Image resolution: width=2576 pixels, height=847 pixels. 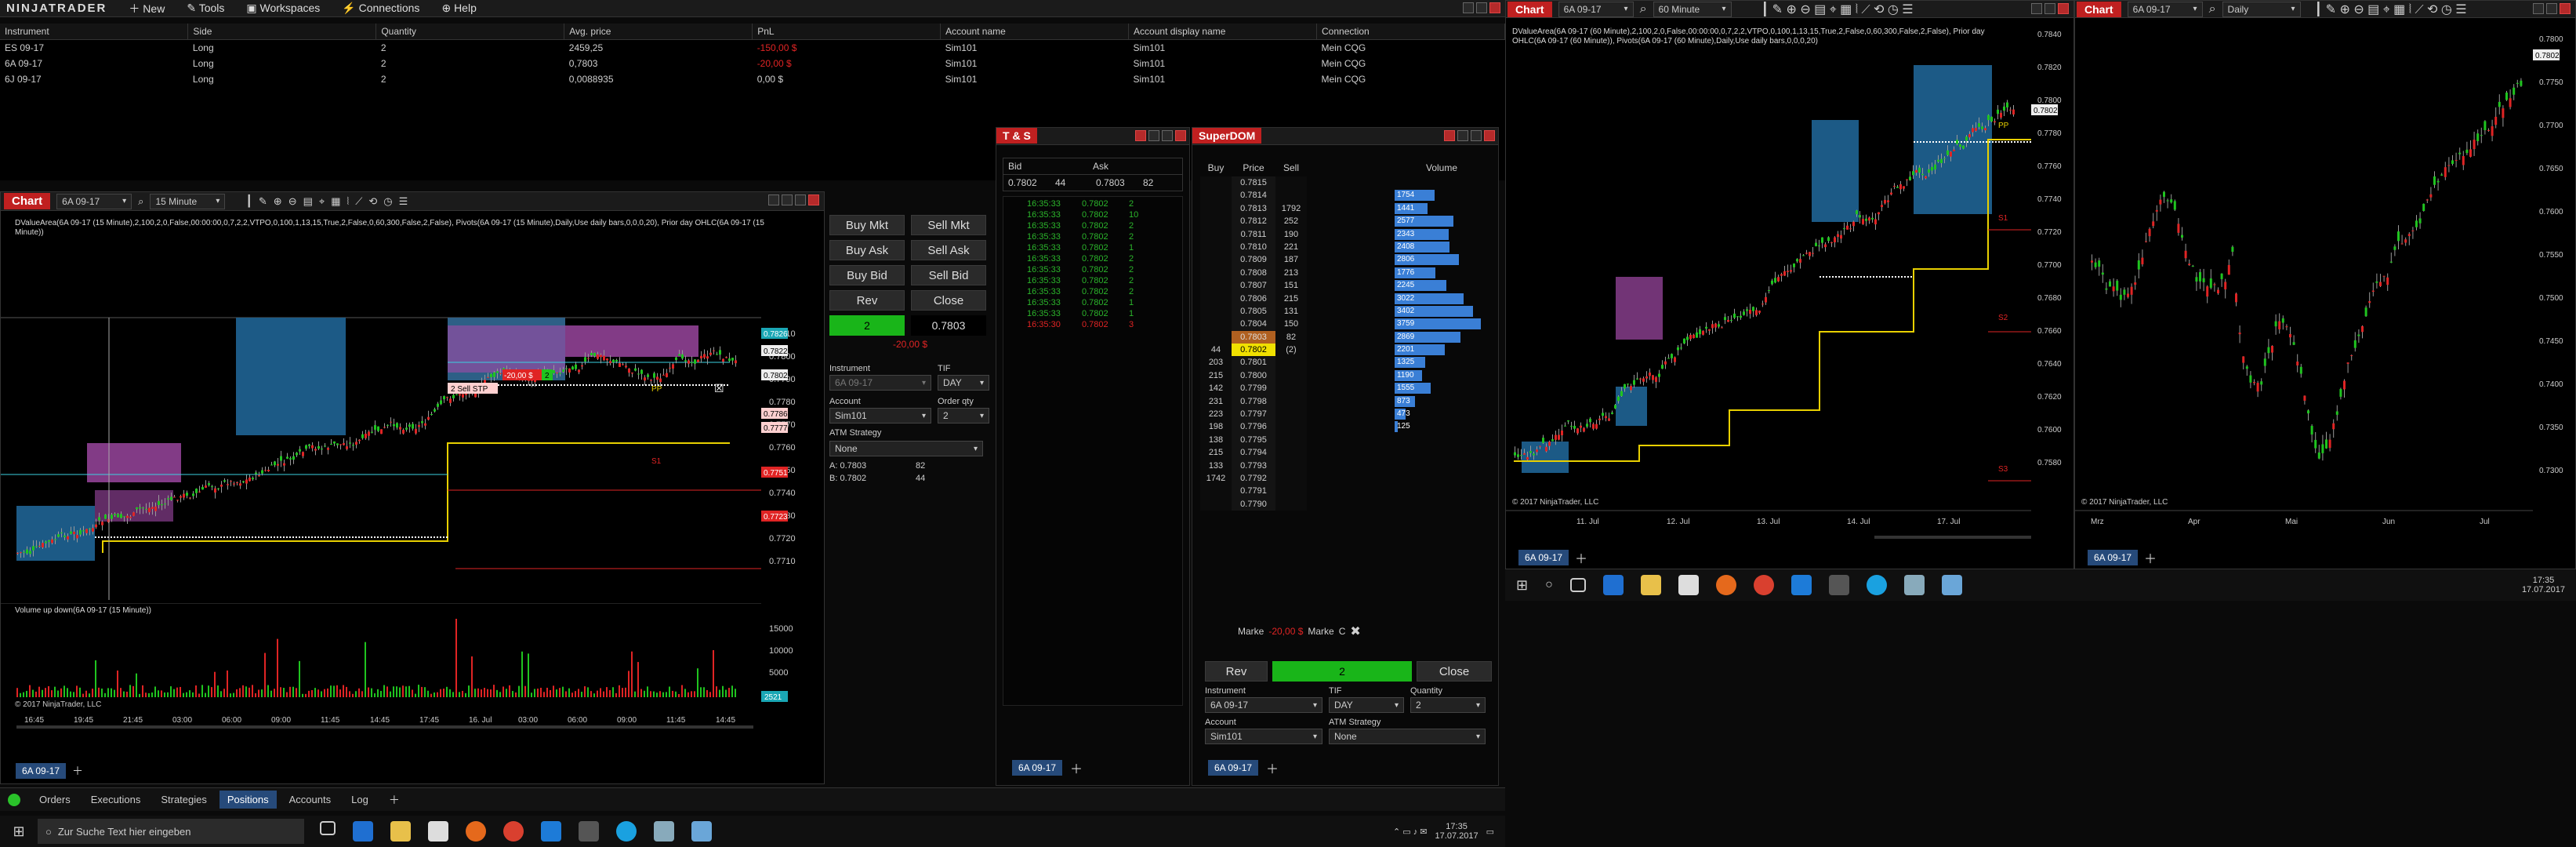 I want to click on interval-selector: 15 Minute, so click(x=188, y=201).